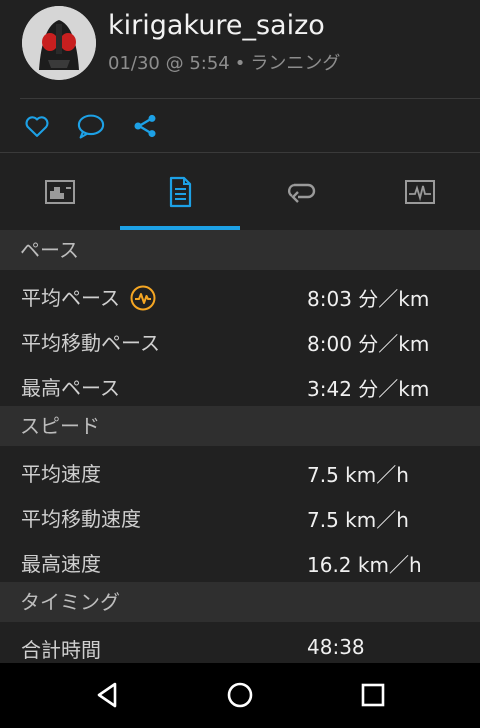 The image size is (480, 728). Describe the element at coordinates (61, 650) in the screenshot. I see `stat-label: 合計時間` at that location.